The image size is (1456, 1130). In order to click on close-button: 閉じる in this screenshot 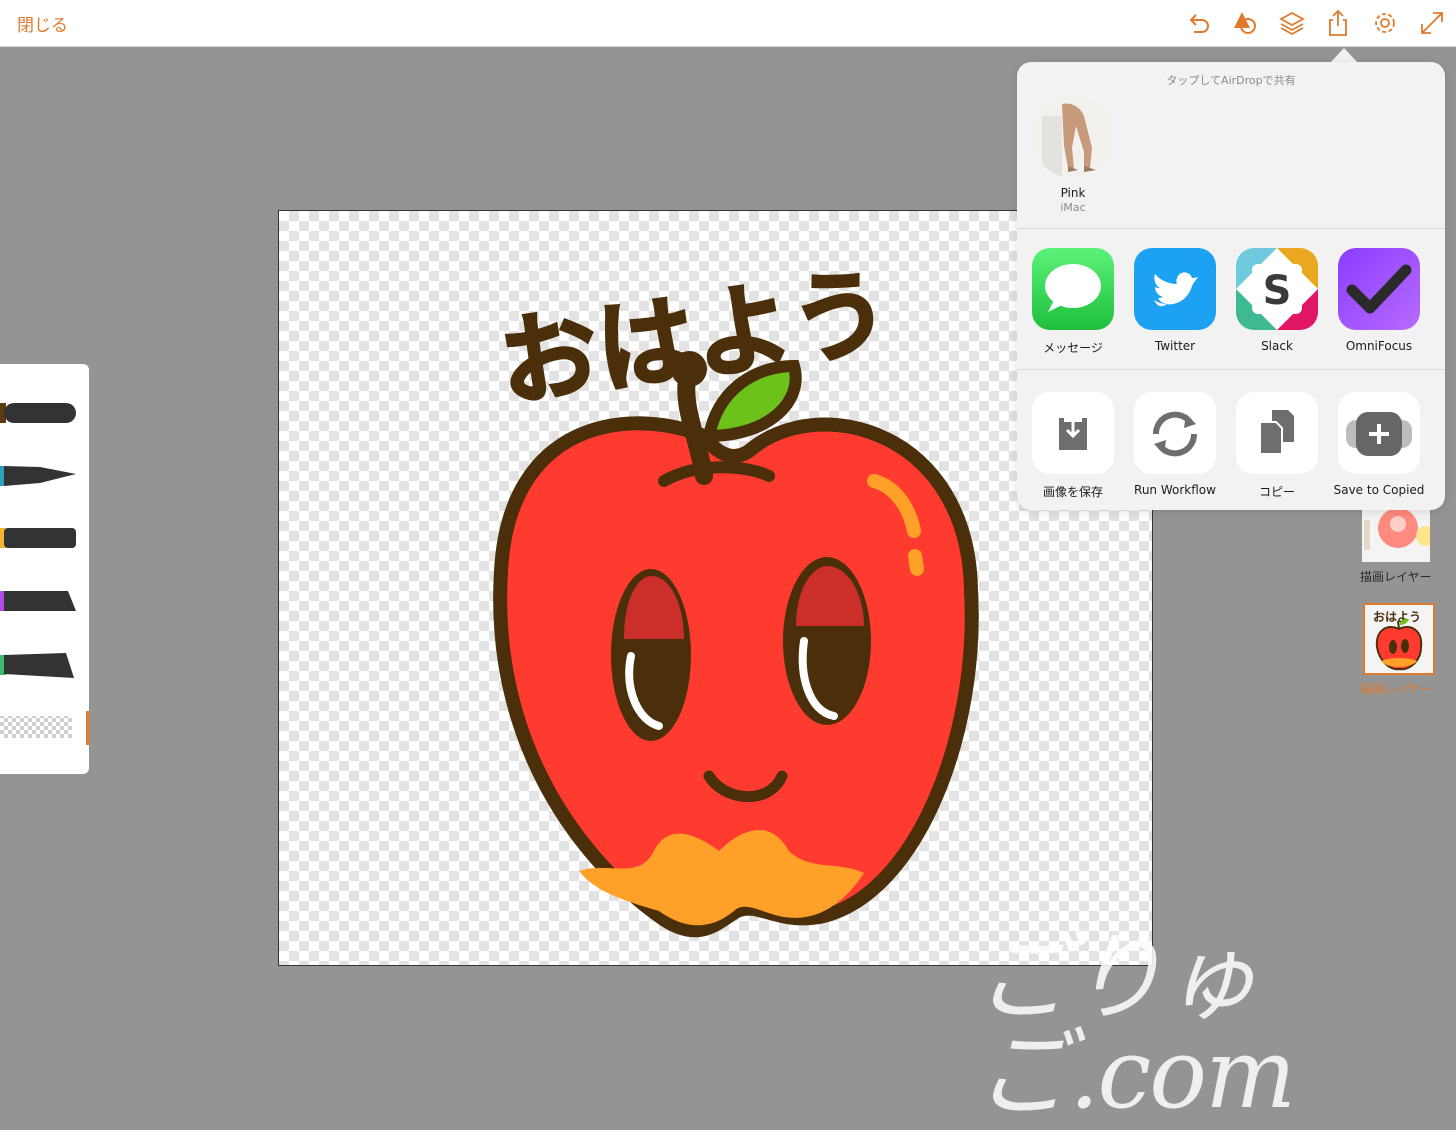, I will do `click(42, 23)`.